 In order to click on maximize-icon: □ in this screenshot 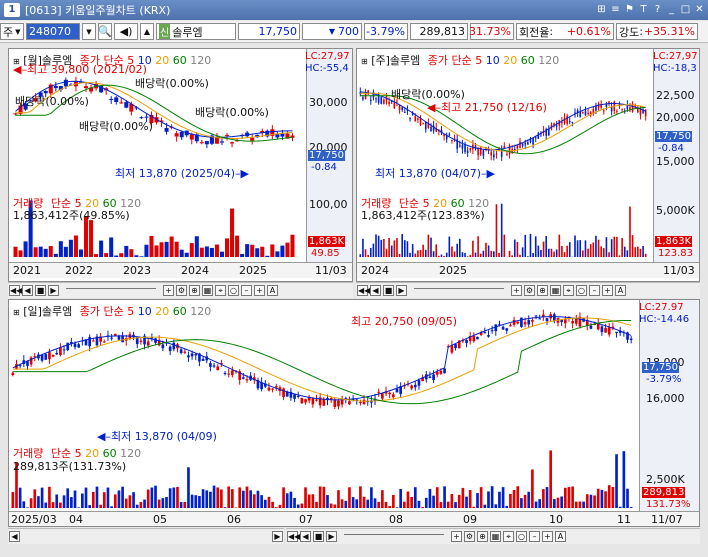, I will do `click(685, 9)`.